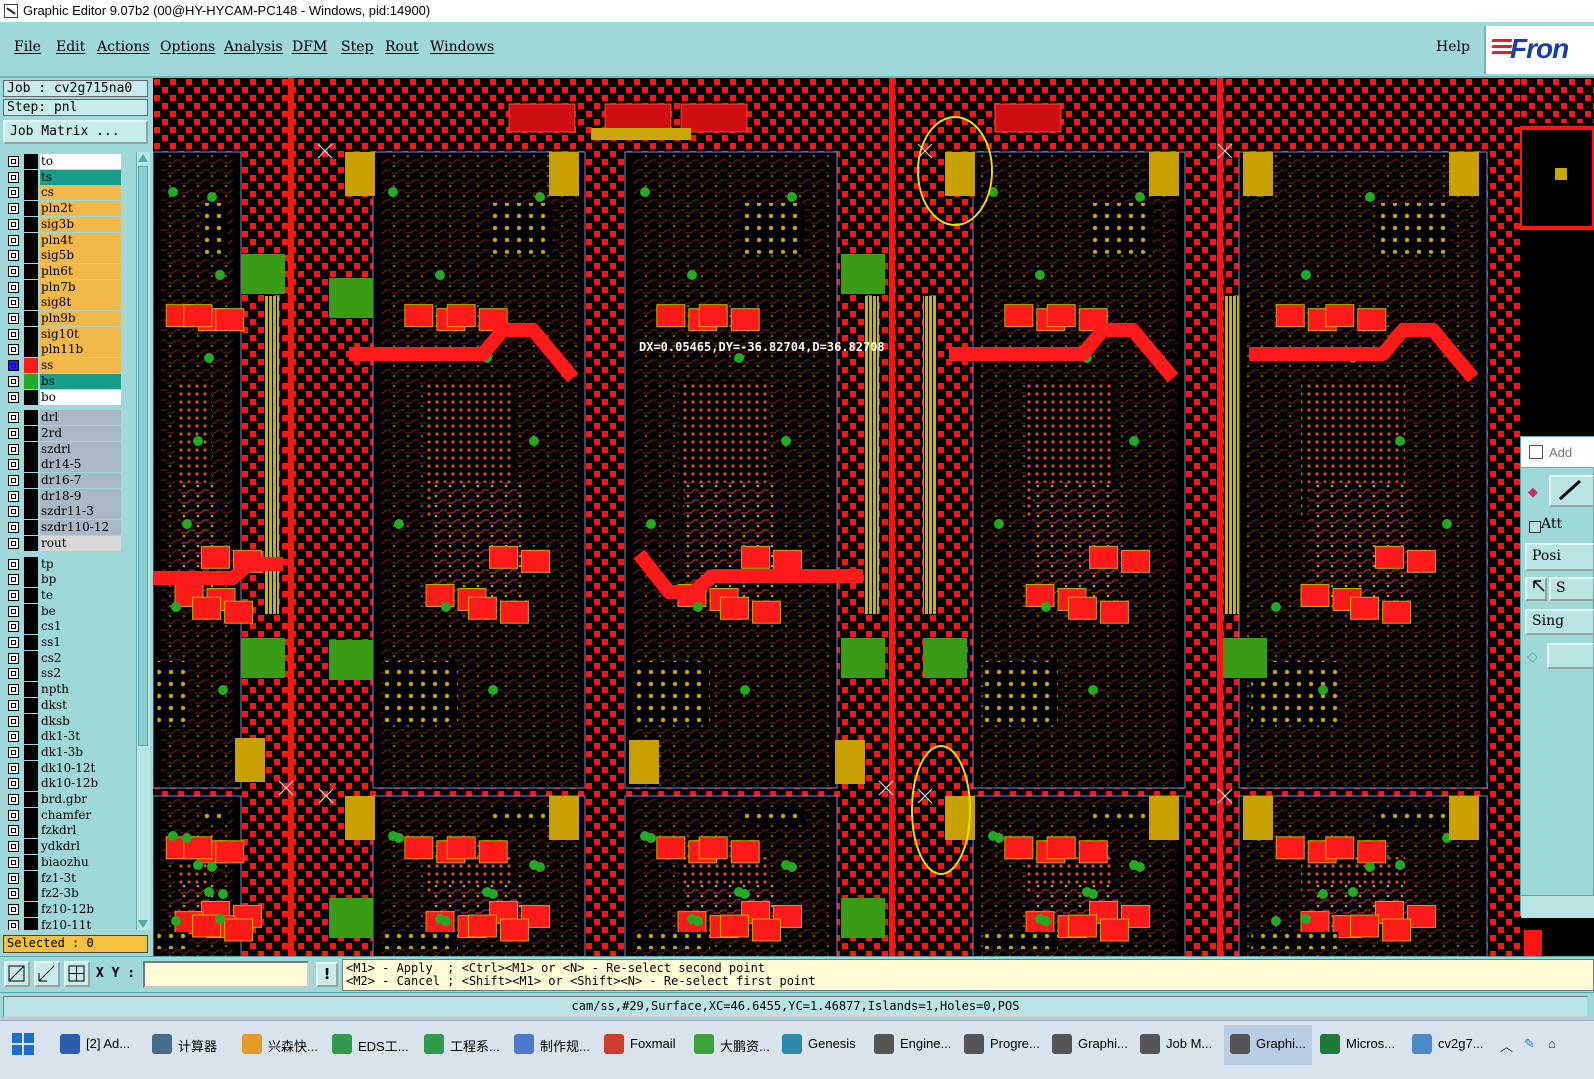  What do you see at coordinates (80, 480) in the screenshot?
I see `layer-name: dr16-7` at bounding box center [80, 480].